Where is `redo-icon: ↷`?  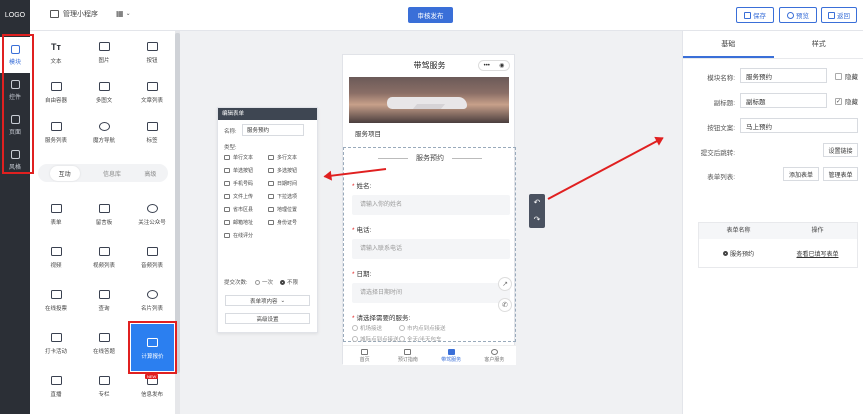 redo-icon: ↷ is located at coordinates (537, 219).